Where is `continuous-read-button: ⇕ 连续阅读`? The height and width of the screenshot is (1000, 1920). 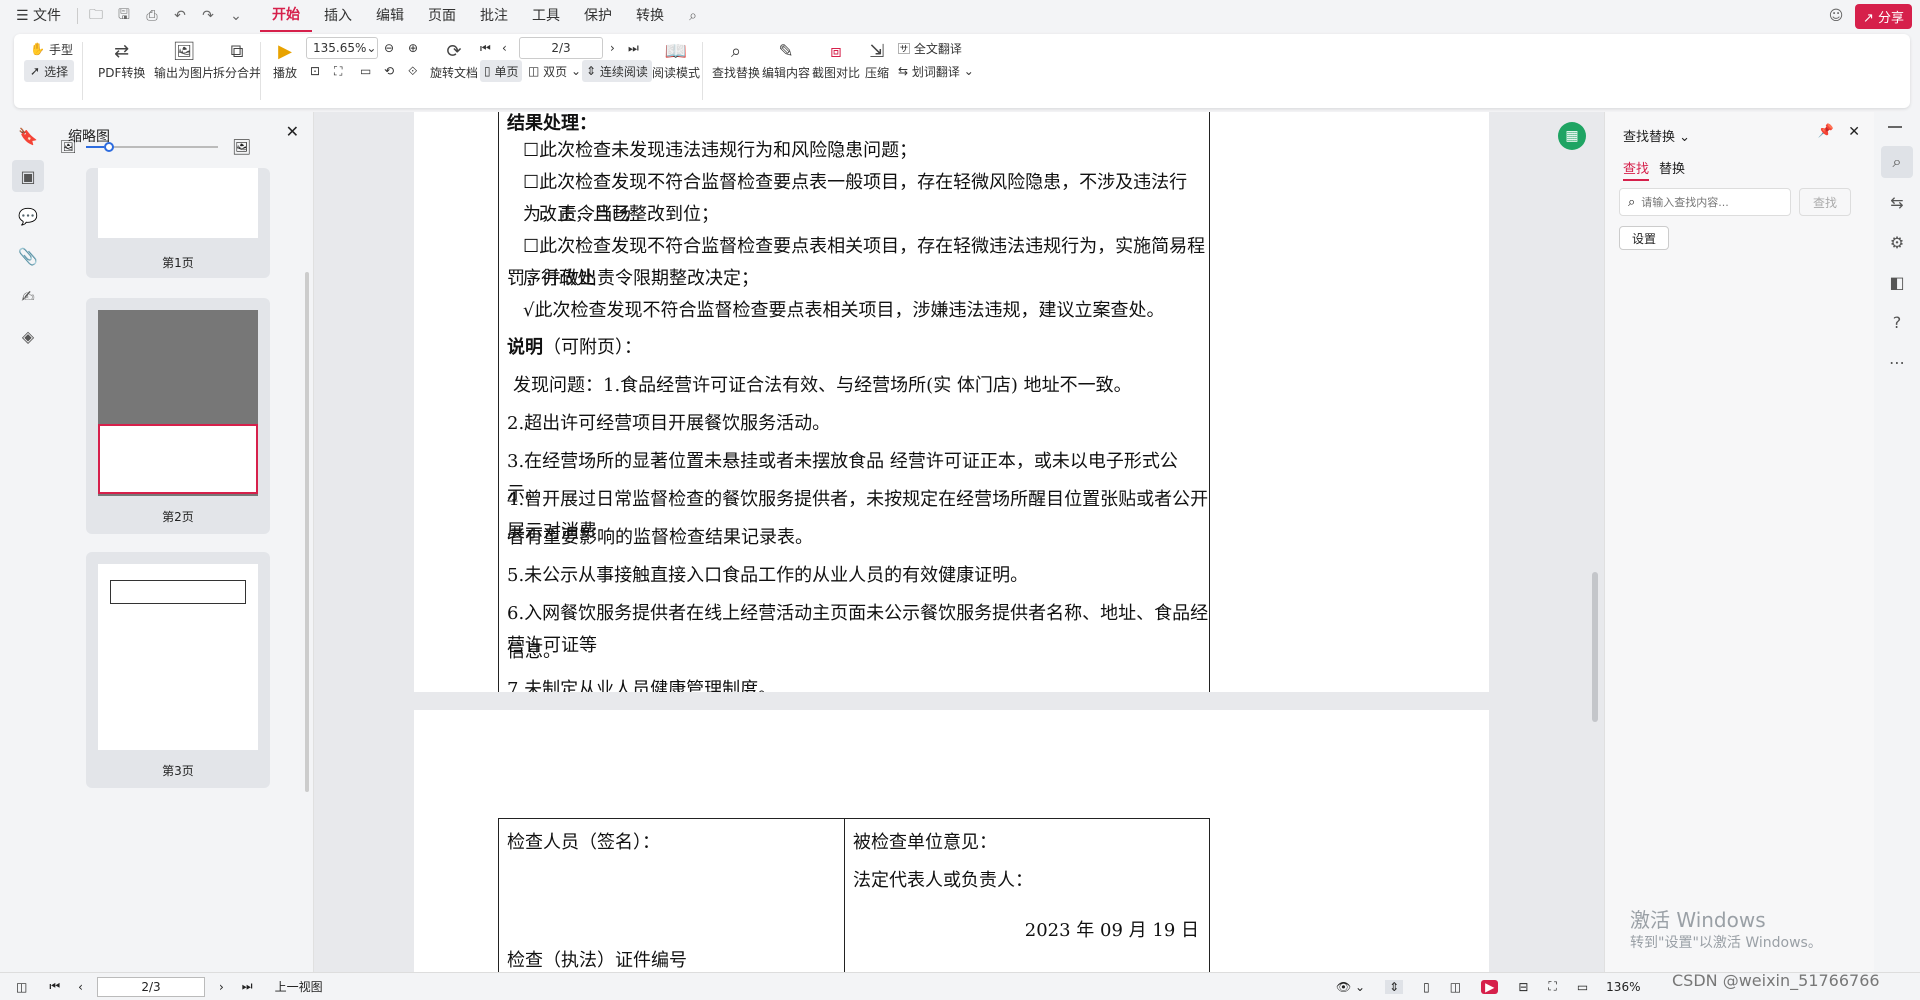 continuous-read-button: ⇕ 连续阅读 is located at coordinates (617, 71).